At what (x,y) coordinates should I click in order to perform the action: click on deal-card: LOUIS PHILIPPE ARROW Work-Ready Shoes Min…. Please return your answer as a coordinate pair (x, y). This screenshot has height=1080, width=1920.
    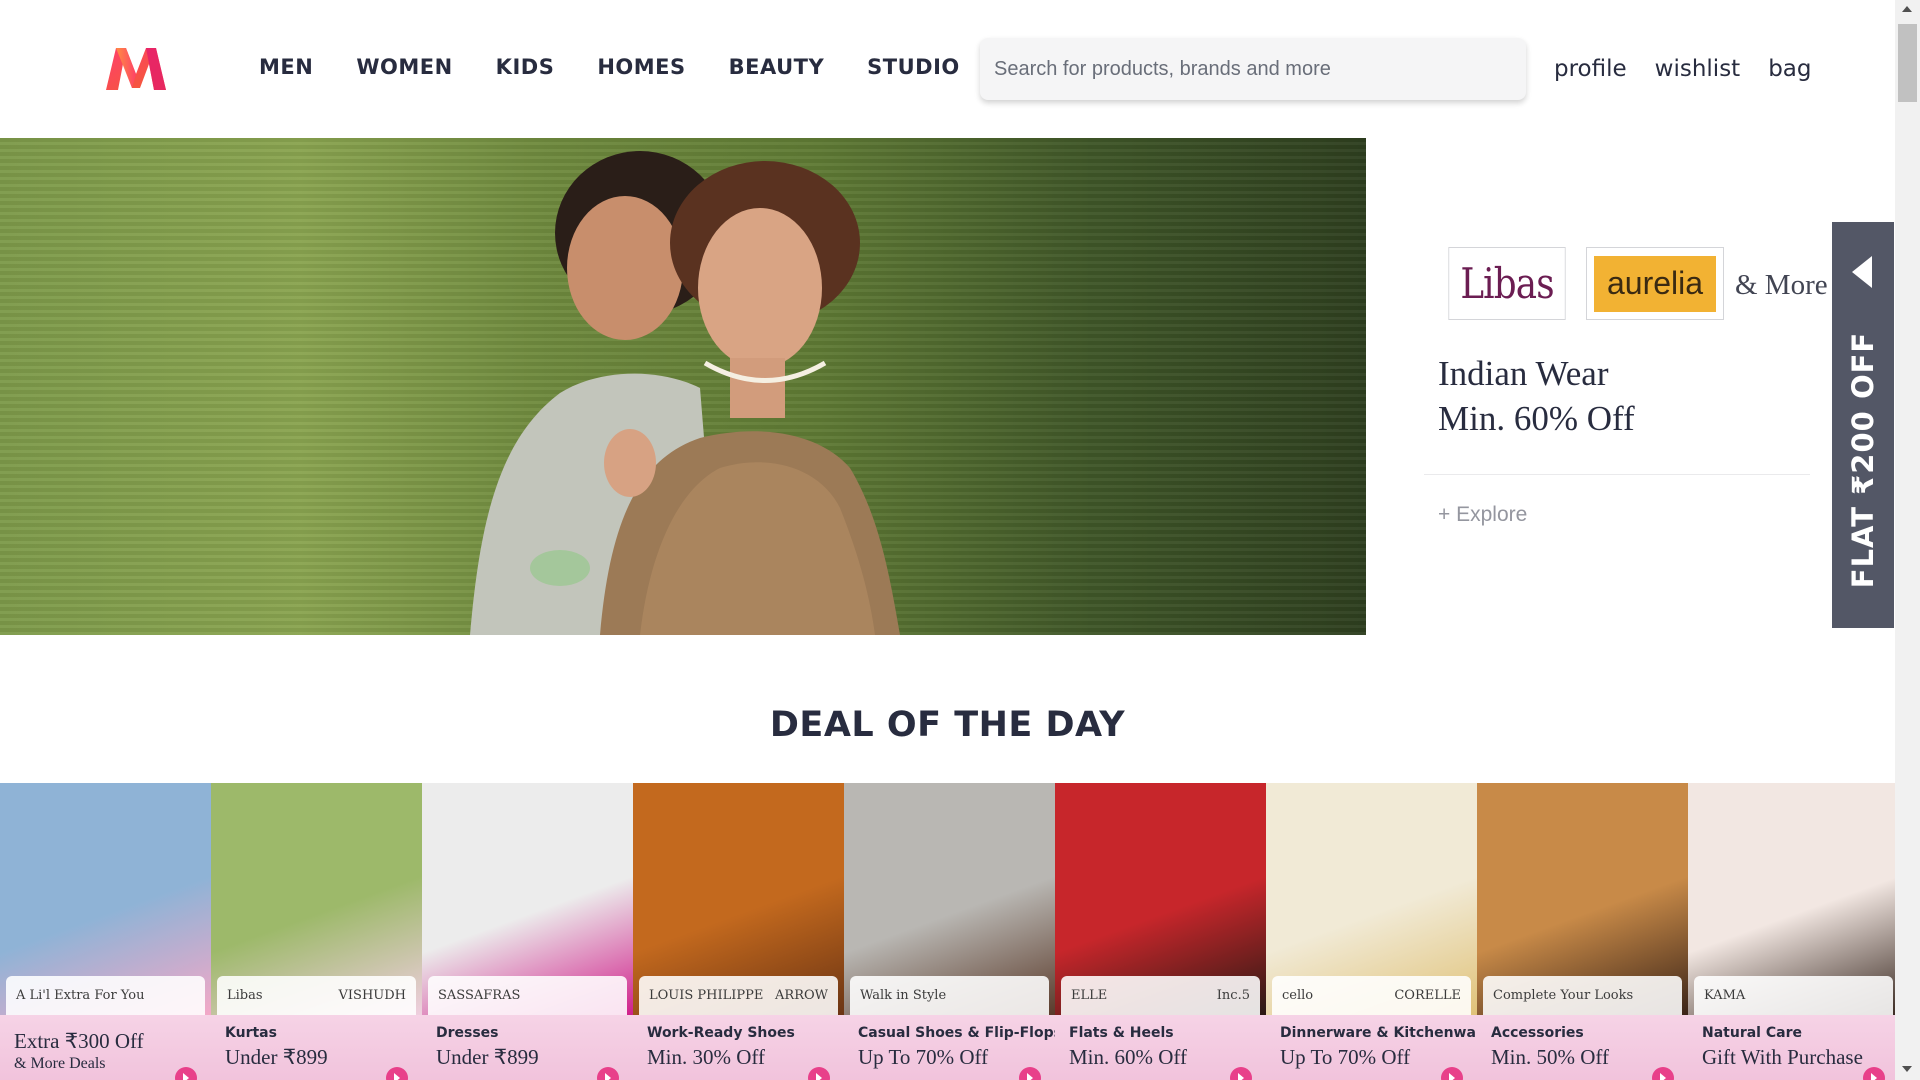
    Looking at the image, I should click on (738, 931).